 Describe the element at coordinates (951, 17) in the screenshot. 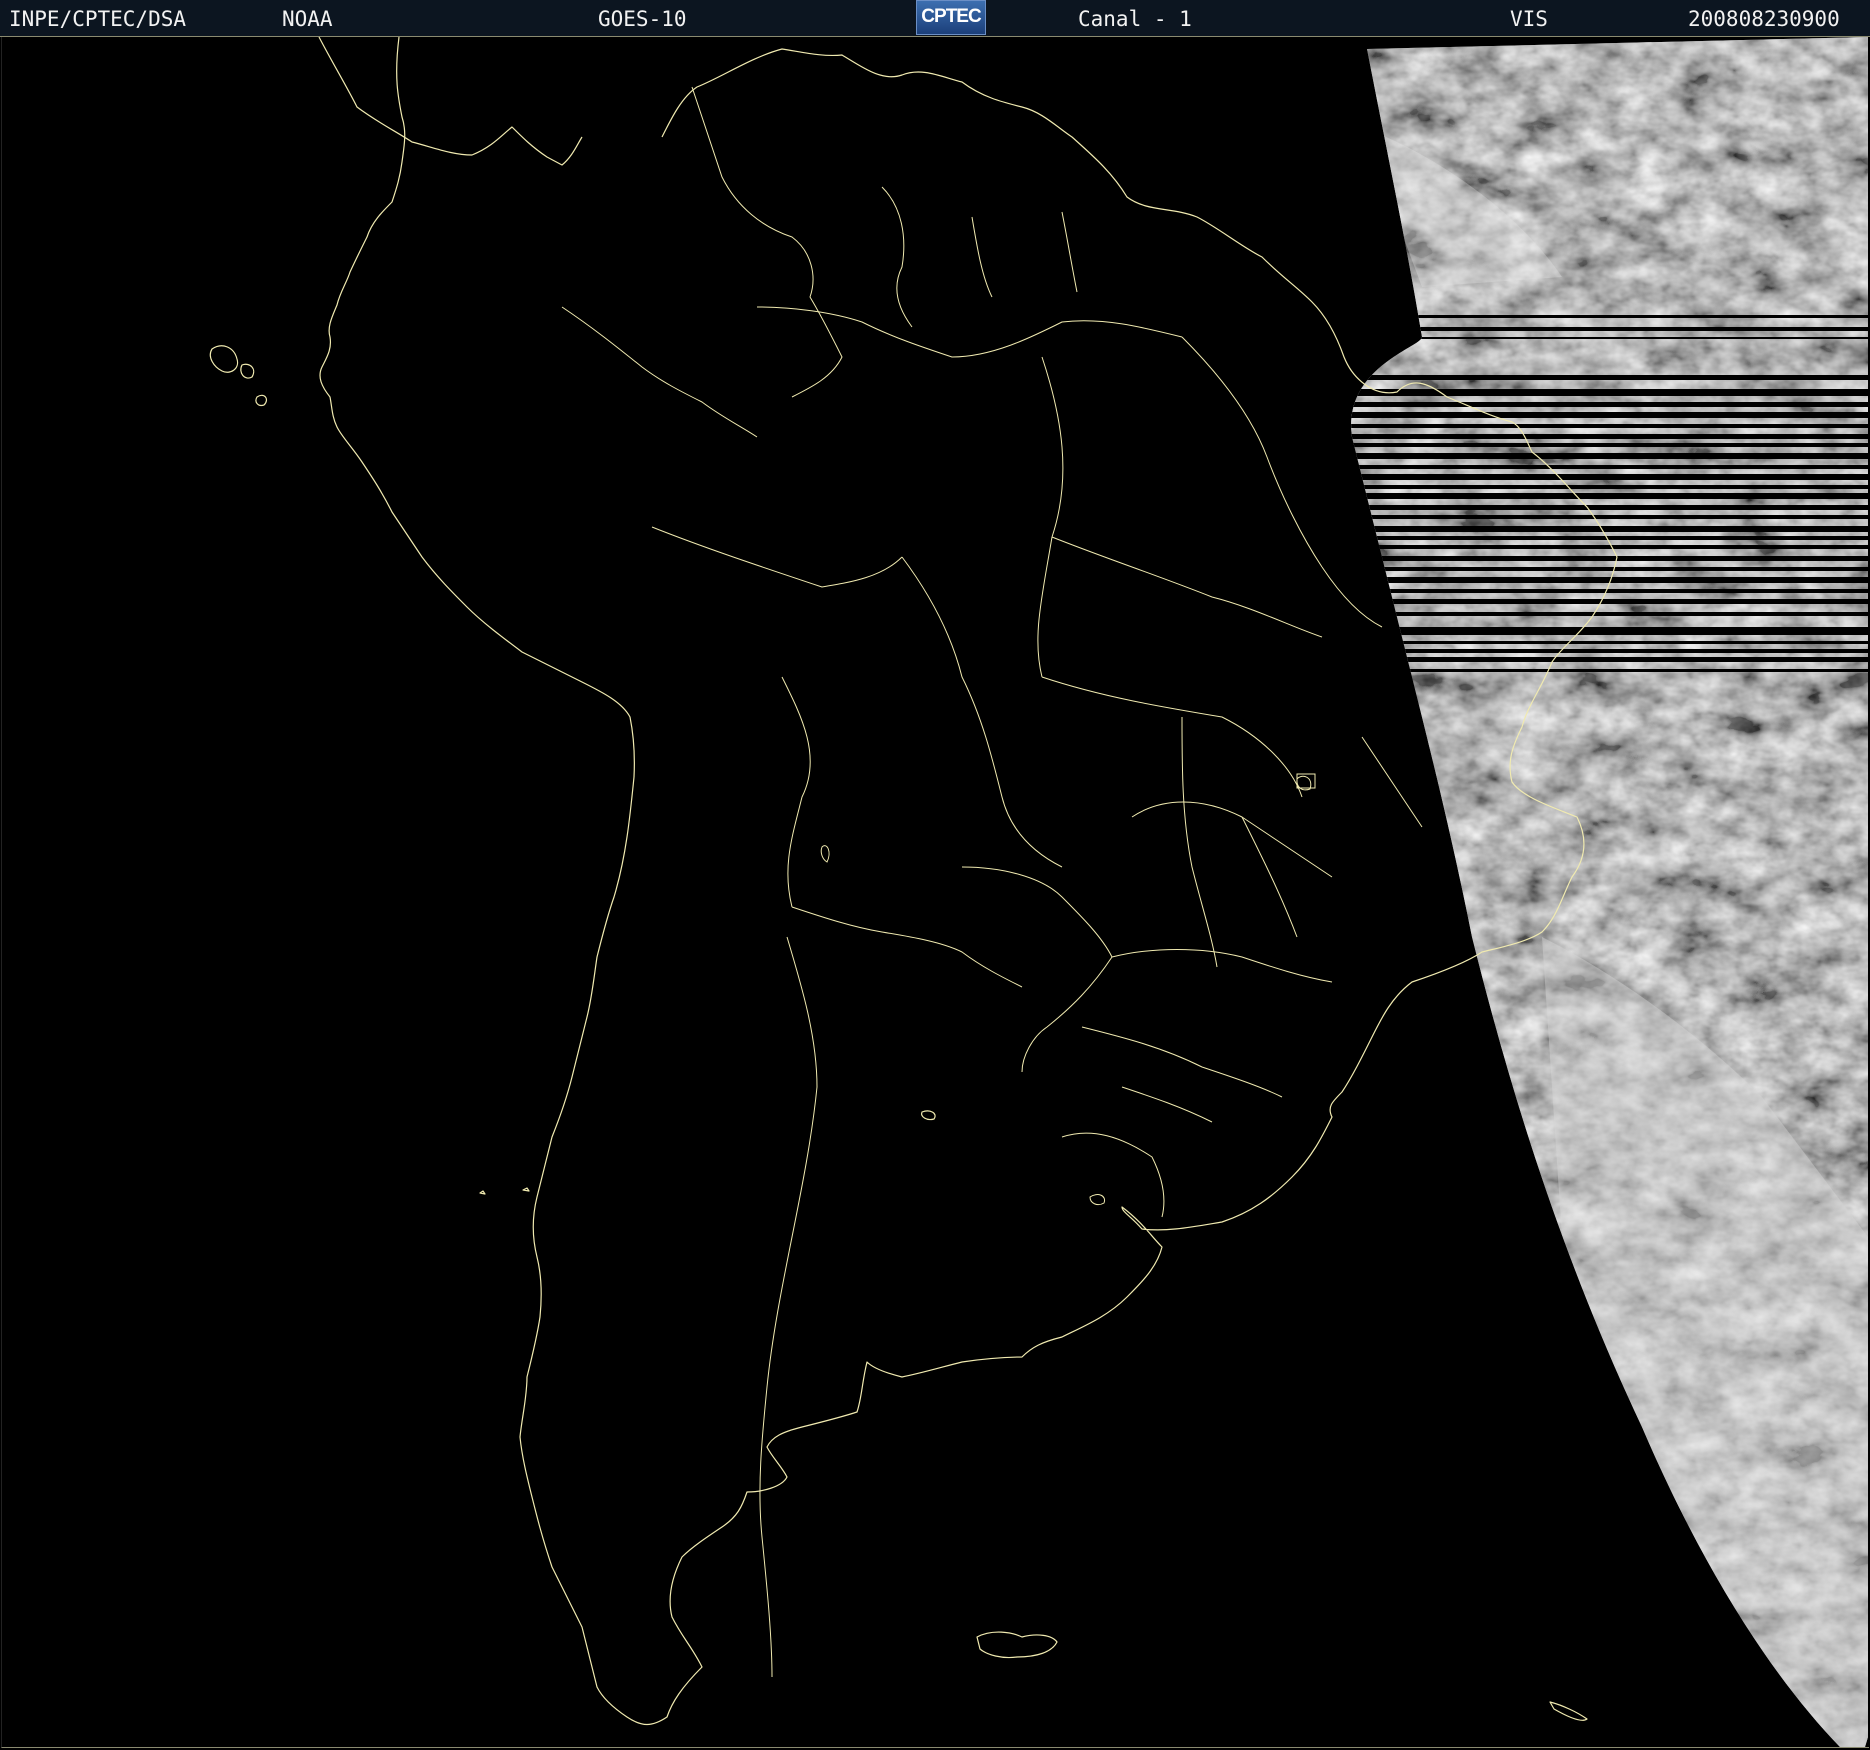

I see `cptec-logo: CPTEC` at that location.